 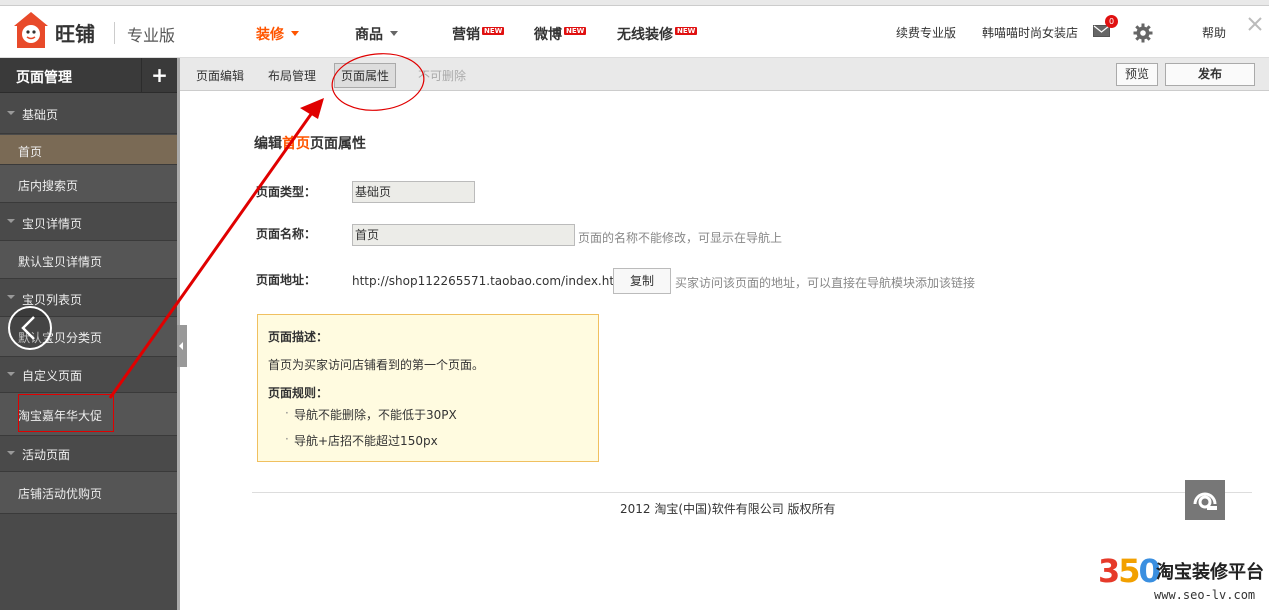 I want to click on sidebar-item-activity-page: 店铺活动优购页, so click(x=88, y=493).